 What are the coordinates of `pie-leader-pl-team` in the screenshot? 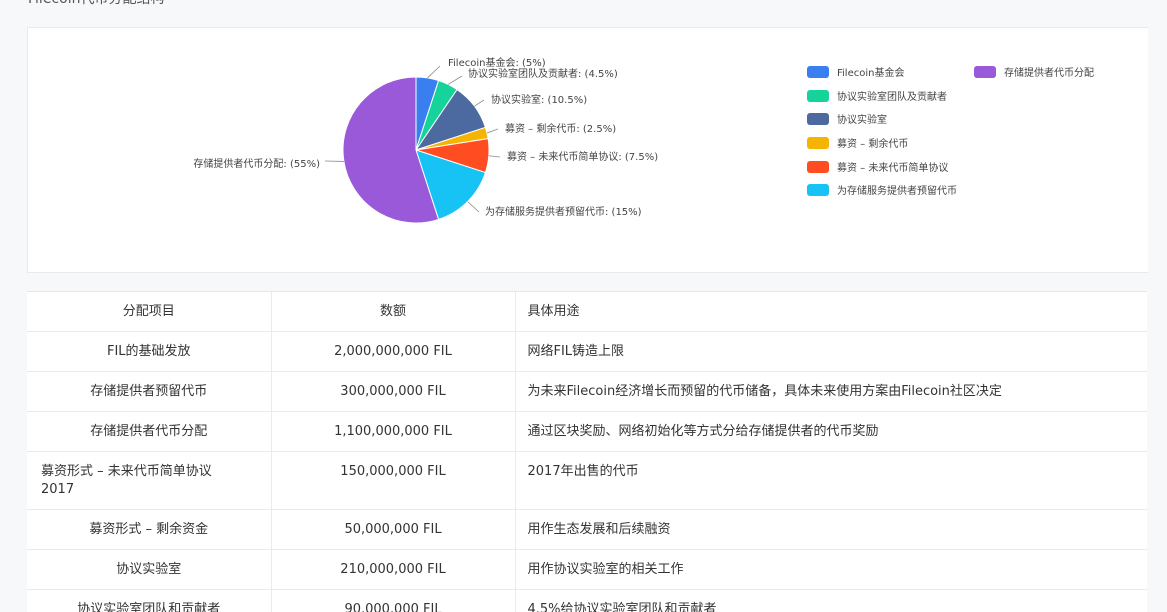 It's located at (455, 80).